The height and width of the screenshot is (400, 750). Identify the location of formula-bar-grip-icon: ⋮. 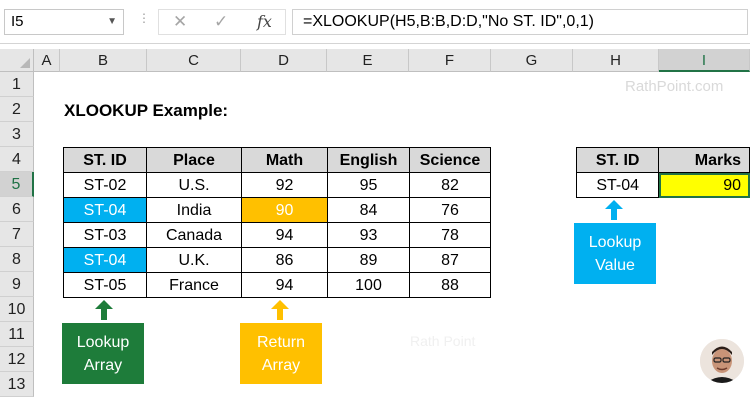
(144, 21).